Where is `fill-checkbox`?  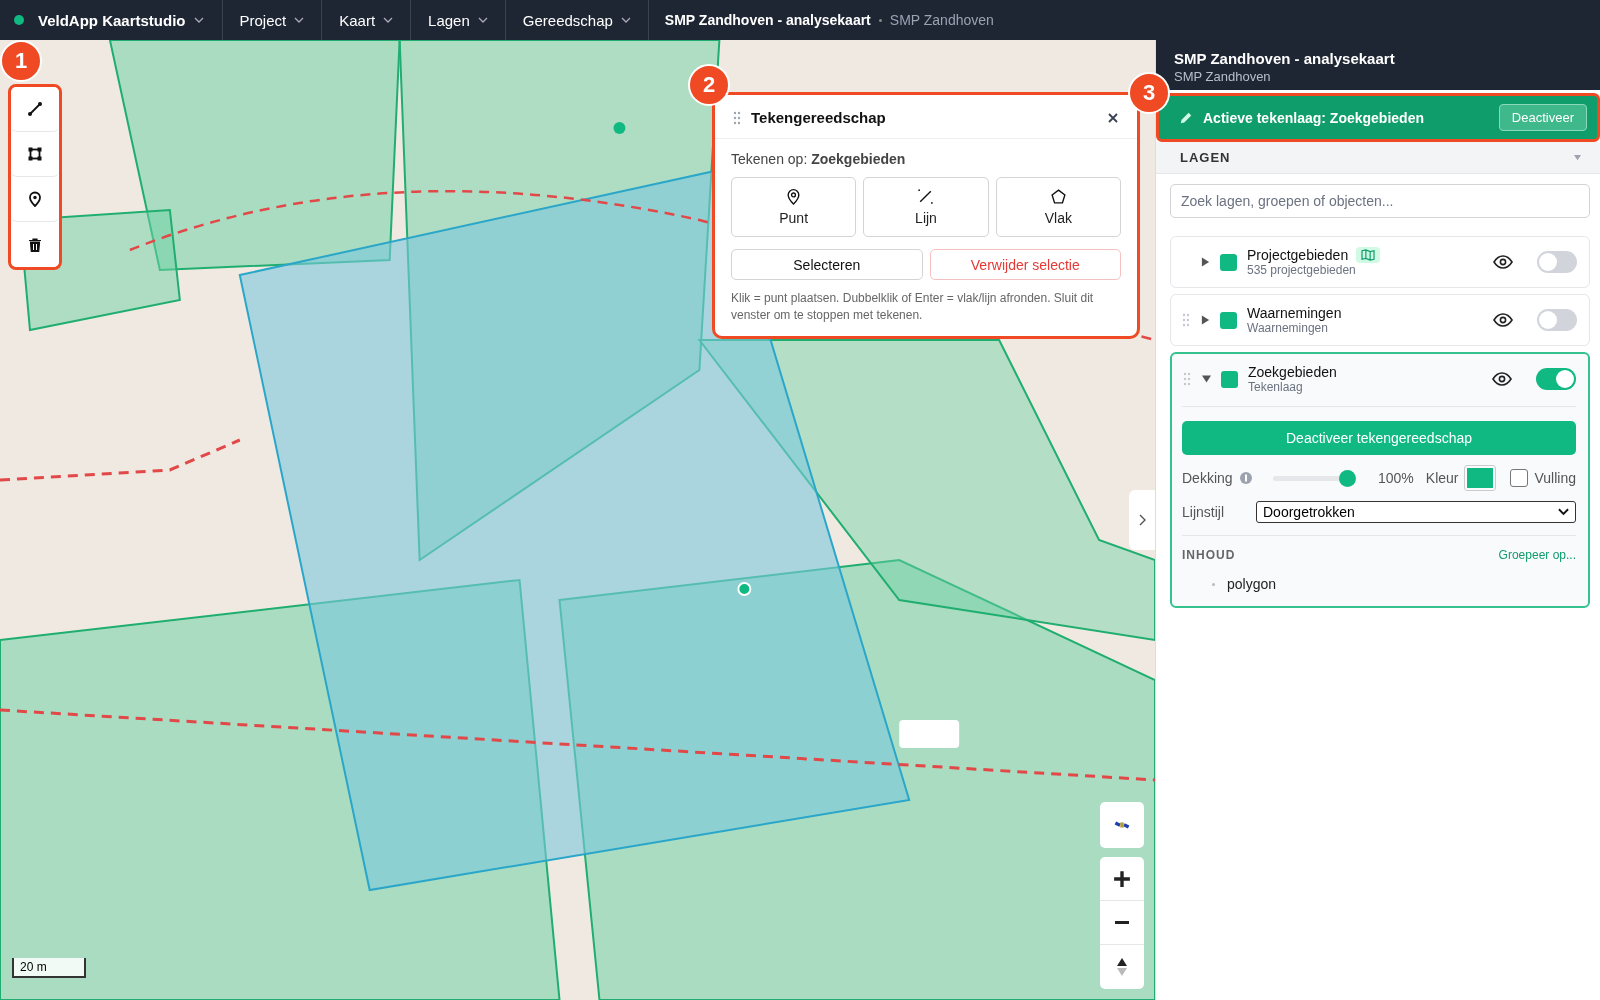
fill-checkbox is located at coordinates (1519, 478).